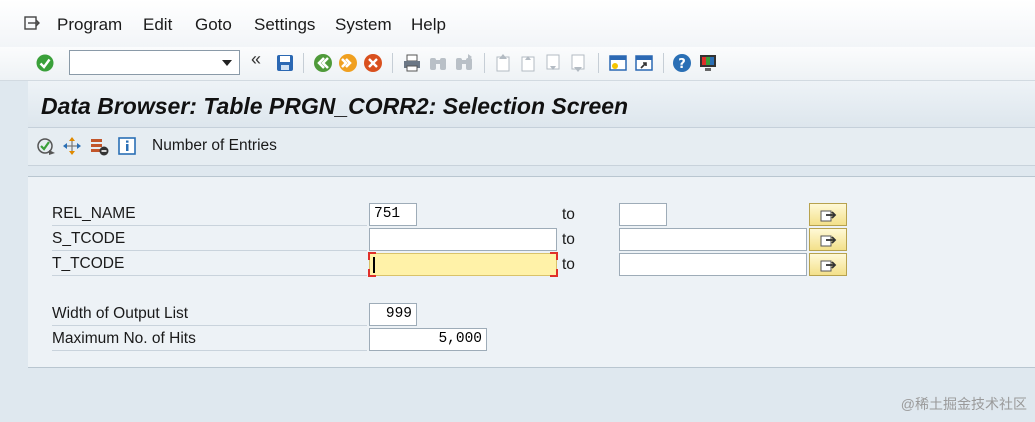 Image resolution: width=1035 pixels, height=422 pixels. I want to click on t-tcode-to-label: to, so click(568, 264).